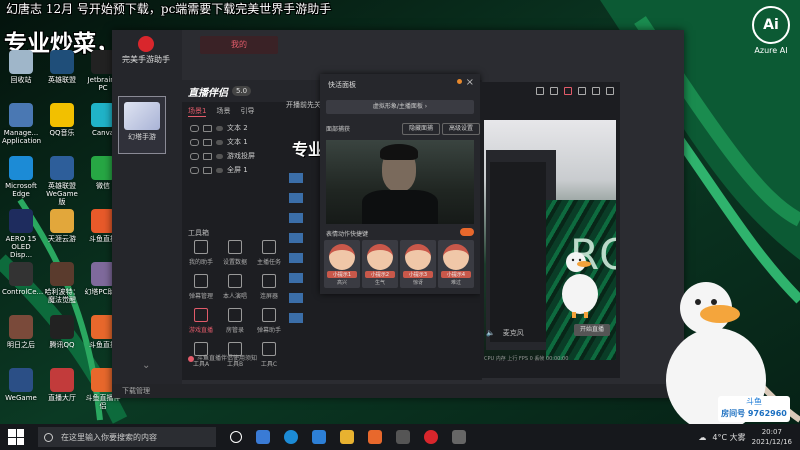 The height and width of the screenshot is (450, 800). Describe the element at coordinates (526, 359) in the screenshot. I see `status-bar: CPU 内存 上行 FPS 0 丢帧 00:00:00` at that location.